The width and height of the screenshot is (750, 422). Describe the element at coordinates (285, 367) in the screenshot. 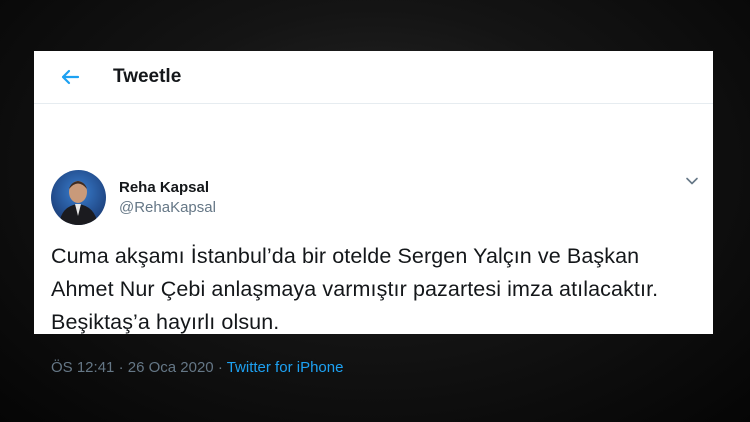

I see `tweet-source-link: Twitter for iPhone` at that location.